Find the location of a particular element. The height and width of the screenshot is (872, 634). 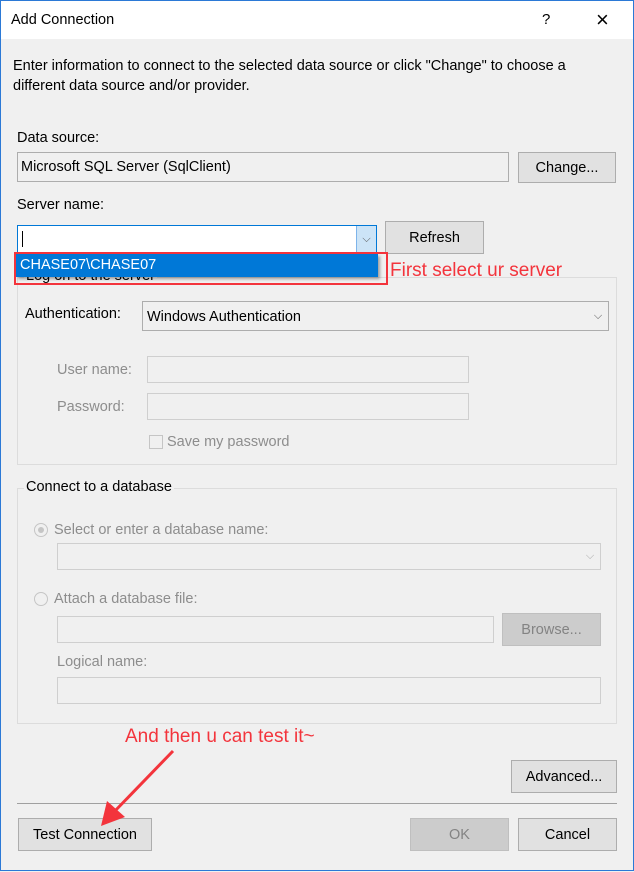

annotation-arrow-icon is located at coordinates (138, 787).